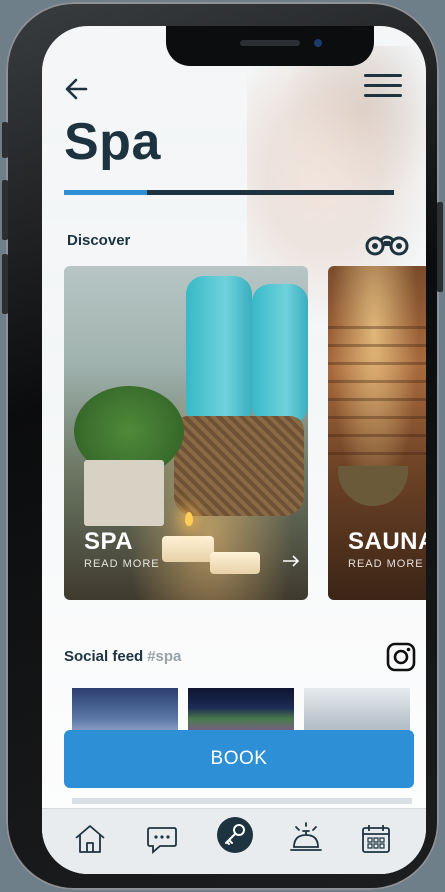 The image size is (445, 892). What do you see at coordinates (229, 192) in the screenshot?
I see `progress-bar` at bounding box center [229, 192].